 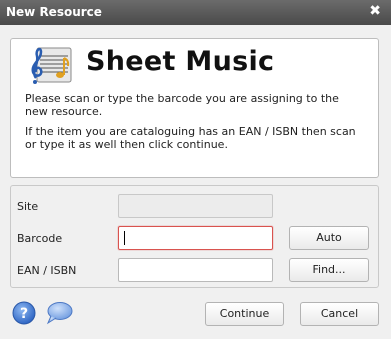 What do you see at coordinates (375, 11) in the screenshot?
I see `close-icon: ✖` at bounding box center [375, 11].